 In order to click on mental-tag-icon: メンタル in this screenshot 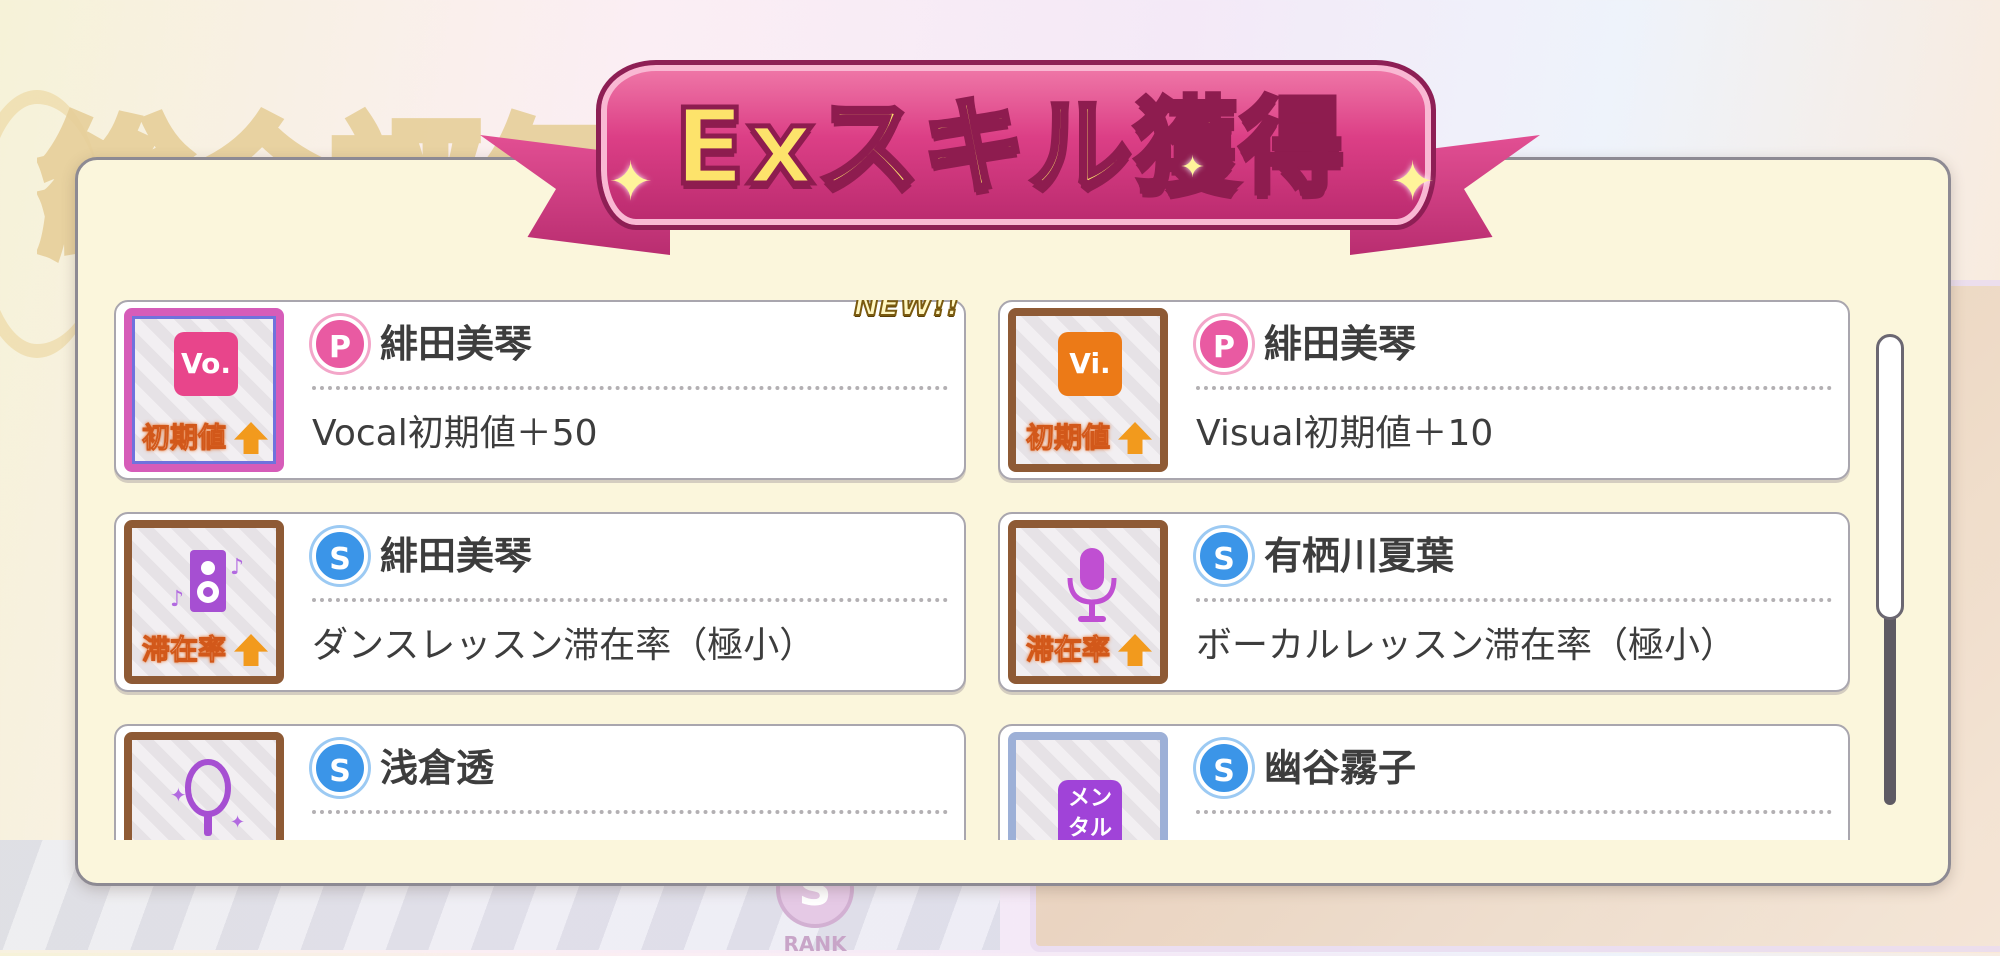, I will do `click(1088, 786)`.